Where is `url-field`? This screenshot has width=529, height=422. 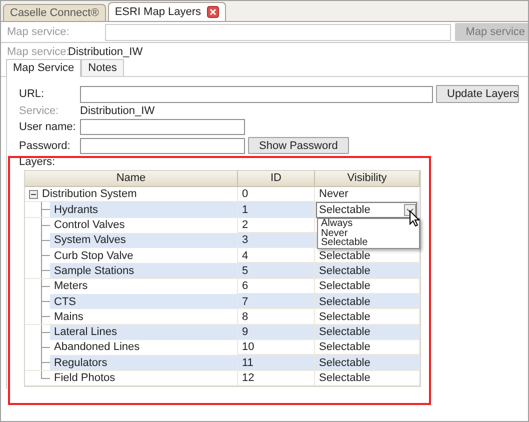
url-field is located at coordinates (256, 94).